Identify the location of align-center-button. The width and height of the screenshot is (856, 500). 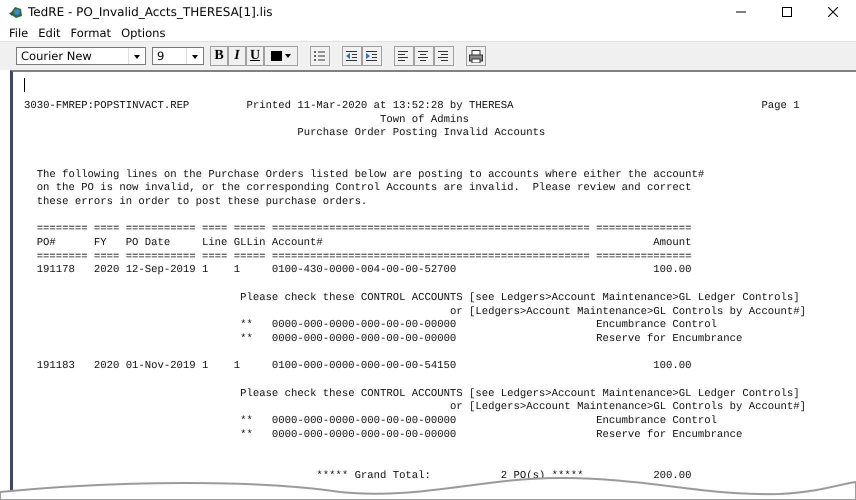
(424, 56).